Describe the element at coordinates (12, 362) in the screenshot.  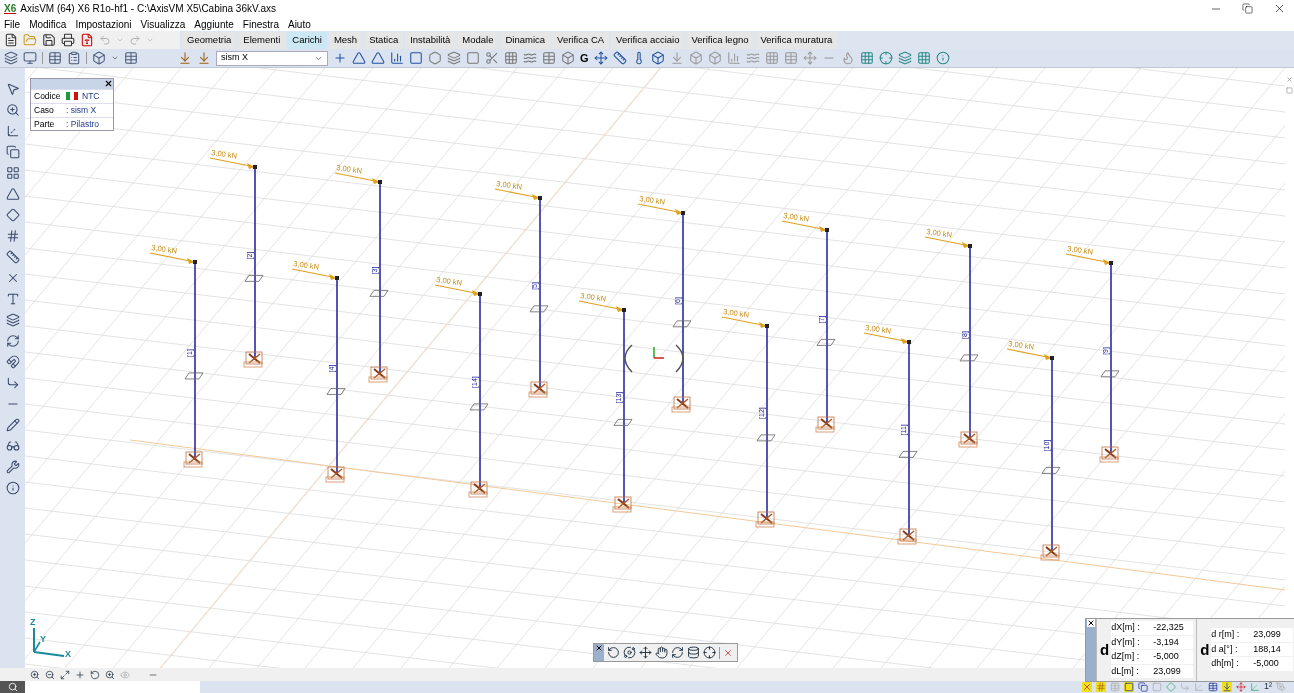
I see `magnet-icon` at that location.